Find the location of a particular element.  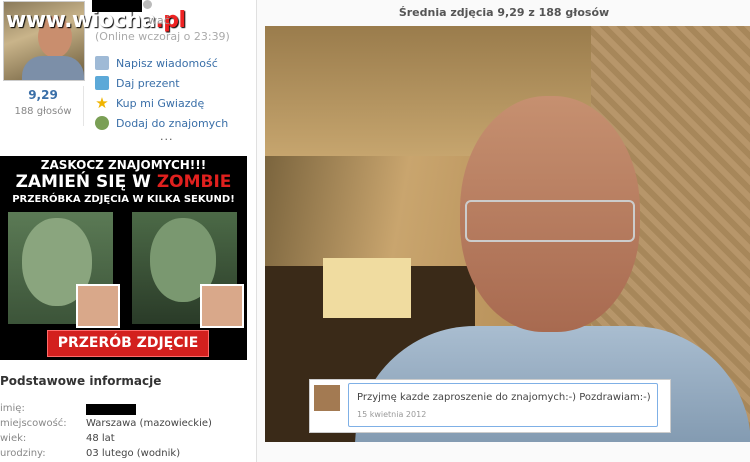

comment-date: 15 kwietnia 2012 is located at coordinates (392, 414).